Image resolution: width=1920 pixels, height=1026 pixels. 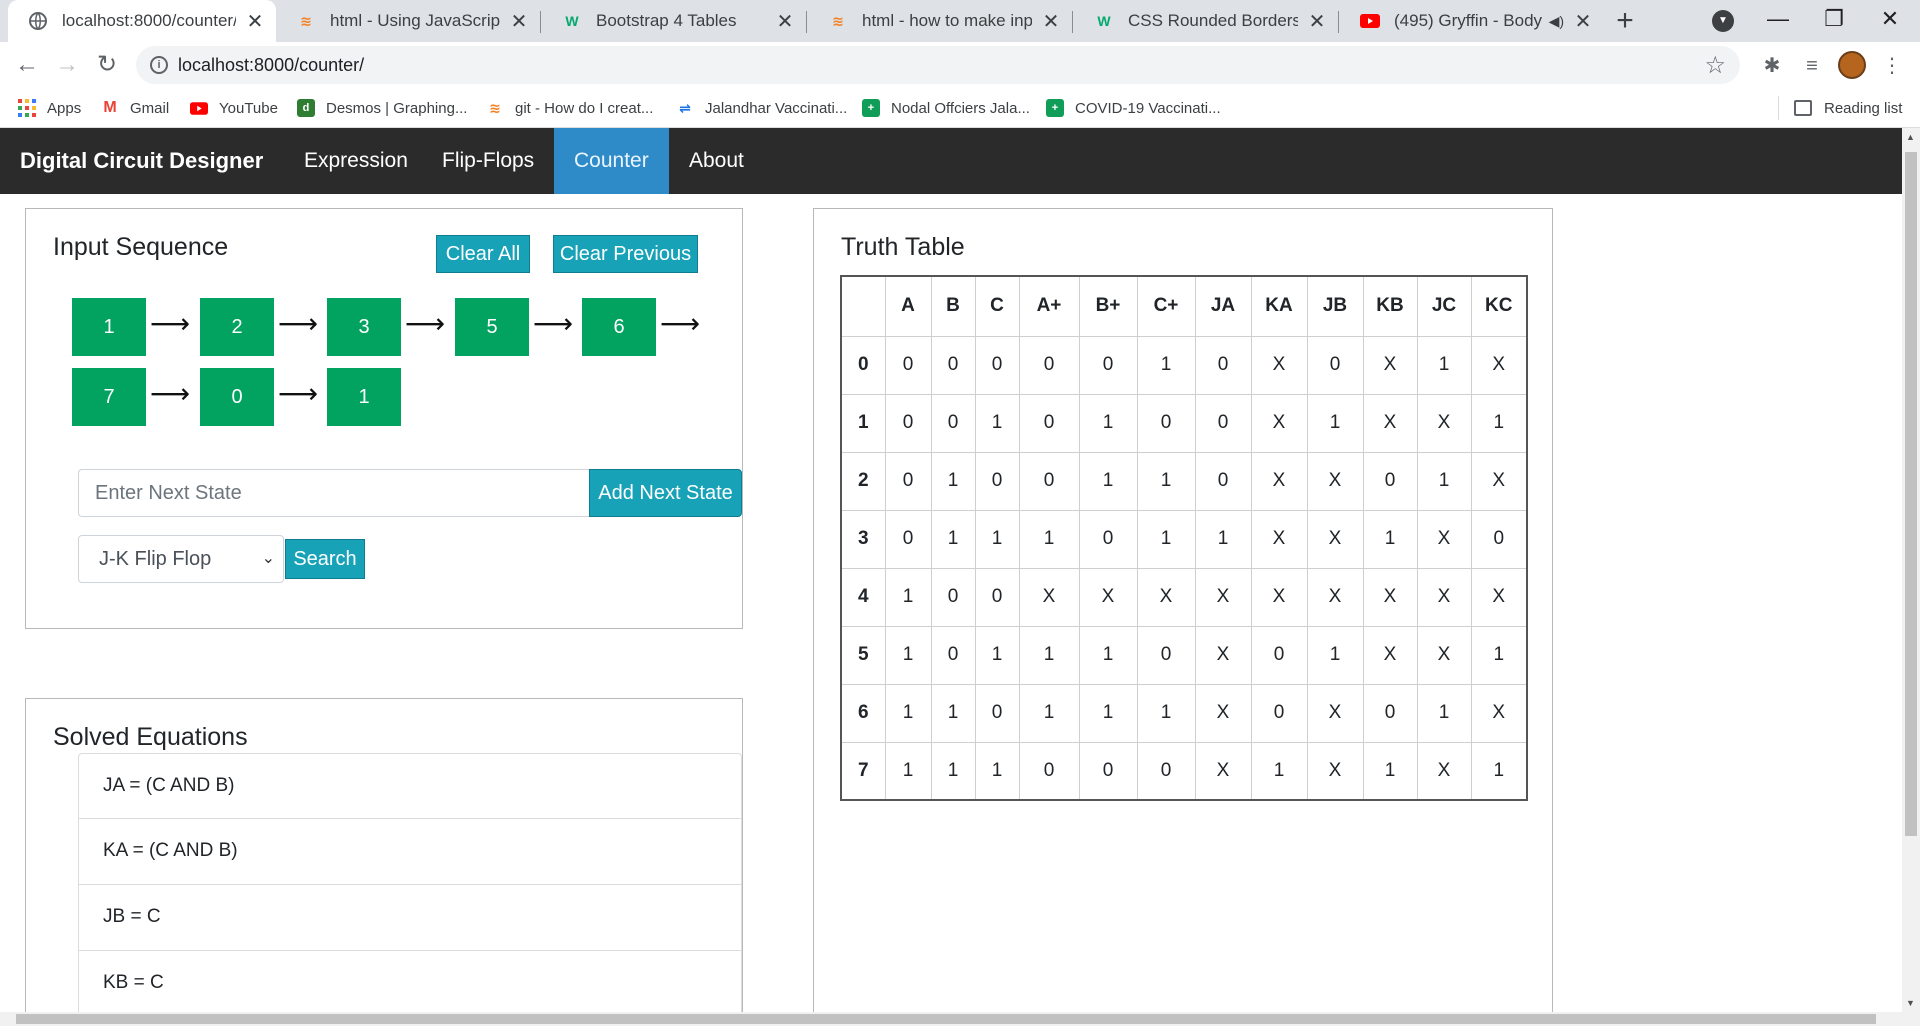 What do you see at coordinates (110, 107) in the screenshot?
I see `gmail-icon: M` at bounding box center [110, 107].